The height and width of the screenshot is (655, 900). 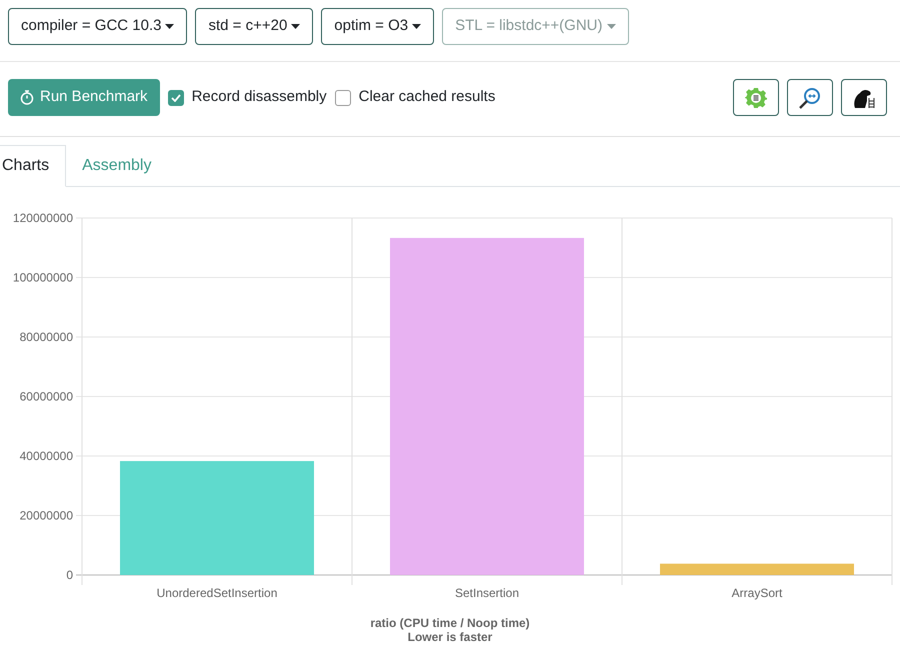 I want to click on checkbox-label: Clear cached results, so click(x=427, y=97).